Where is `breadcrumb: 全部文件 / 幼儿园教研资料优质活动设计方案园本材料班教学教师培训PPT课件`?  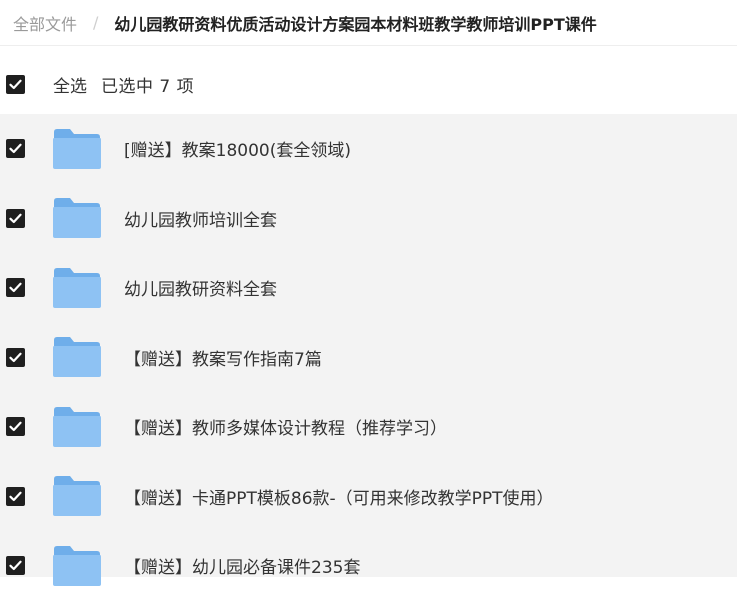 breadcrumb: 全部文件 / 幼儿园教研资料优质活动设计方案园本材料班教学教师培训PPT课件 is located at coordinates (368, 23).